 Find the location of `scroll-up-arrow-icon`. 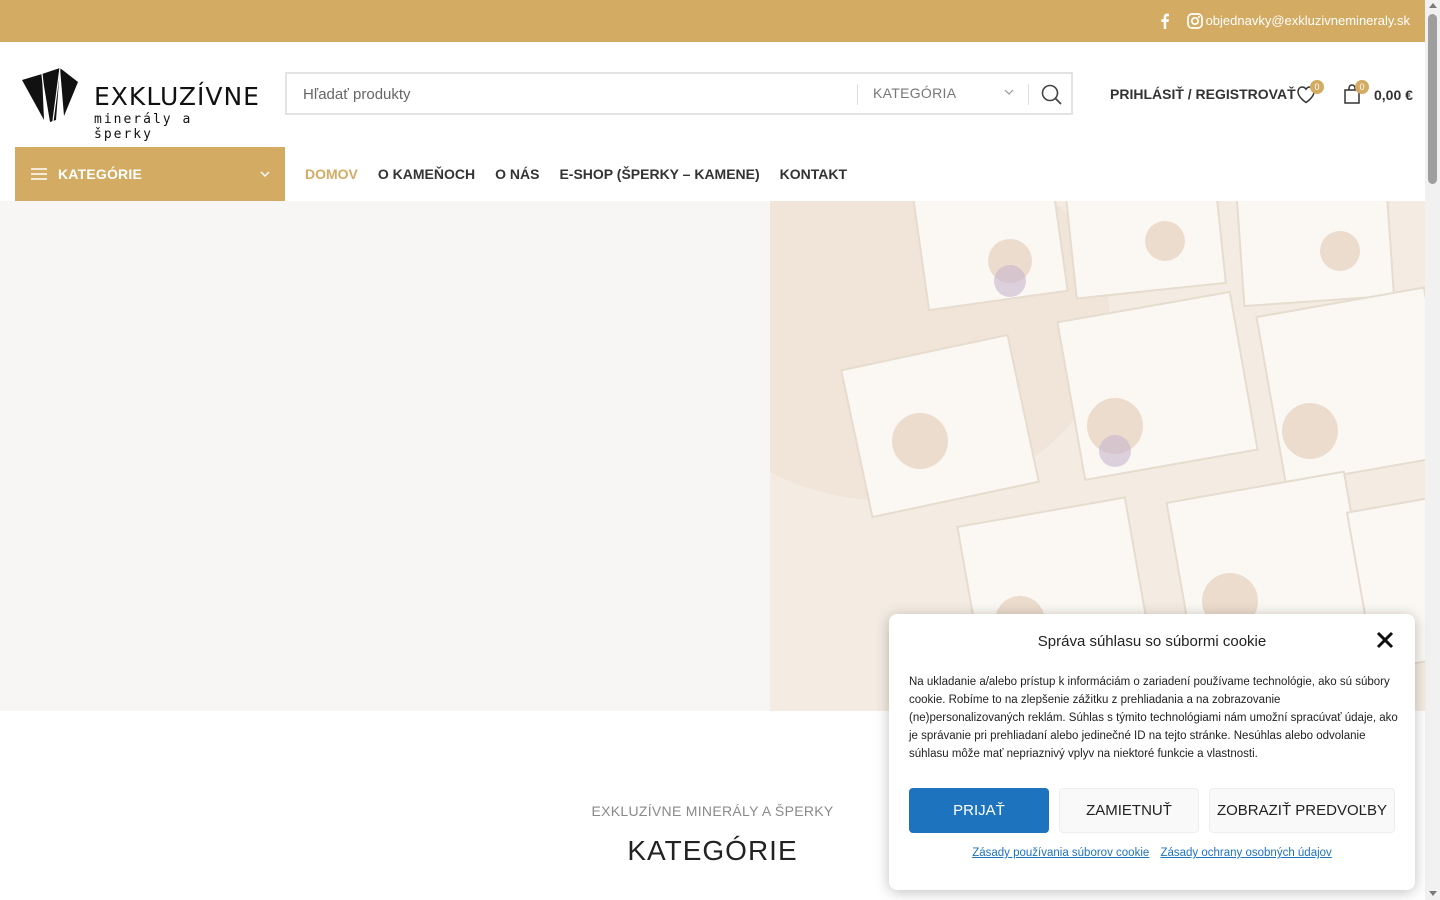

scroll-up-arrow-icon is located at coordinates (1433, 5).